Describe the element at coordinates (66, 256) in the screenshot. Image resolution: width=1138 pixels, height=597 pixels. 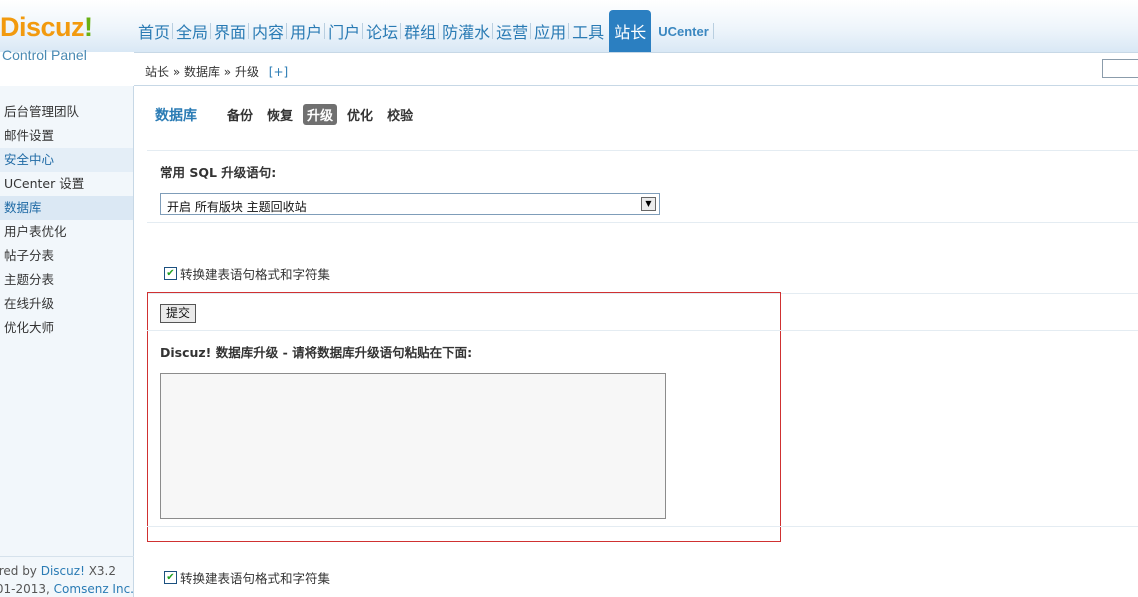
I see `sidebar-item-post-split: 帖子分表` at that location.